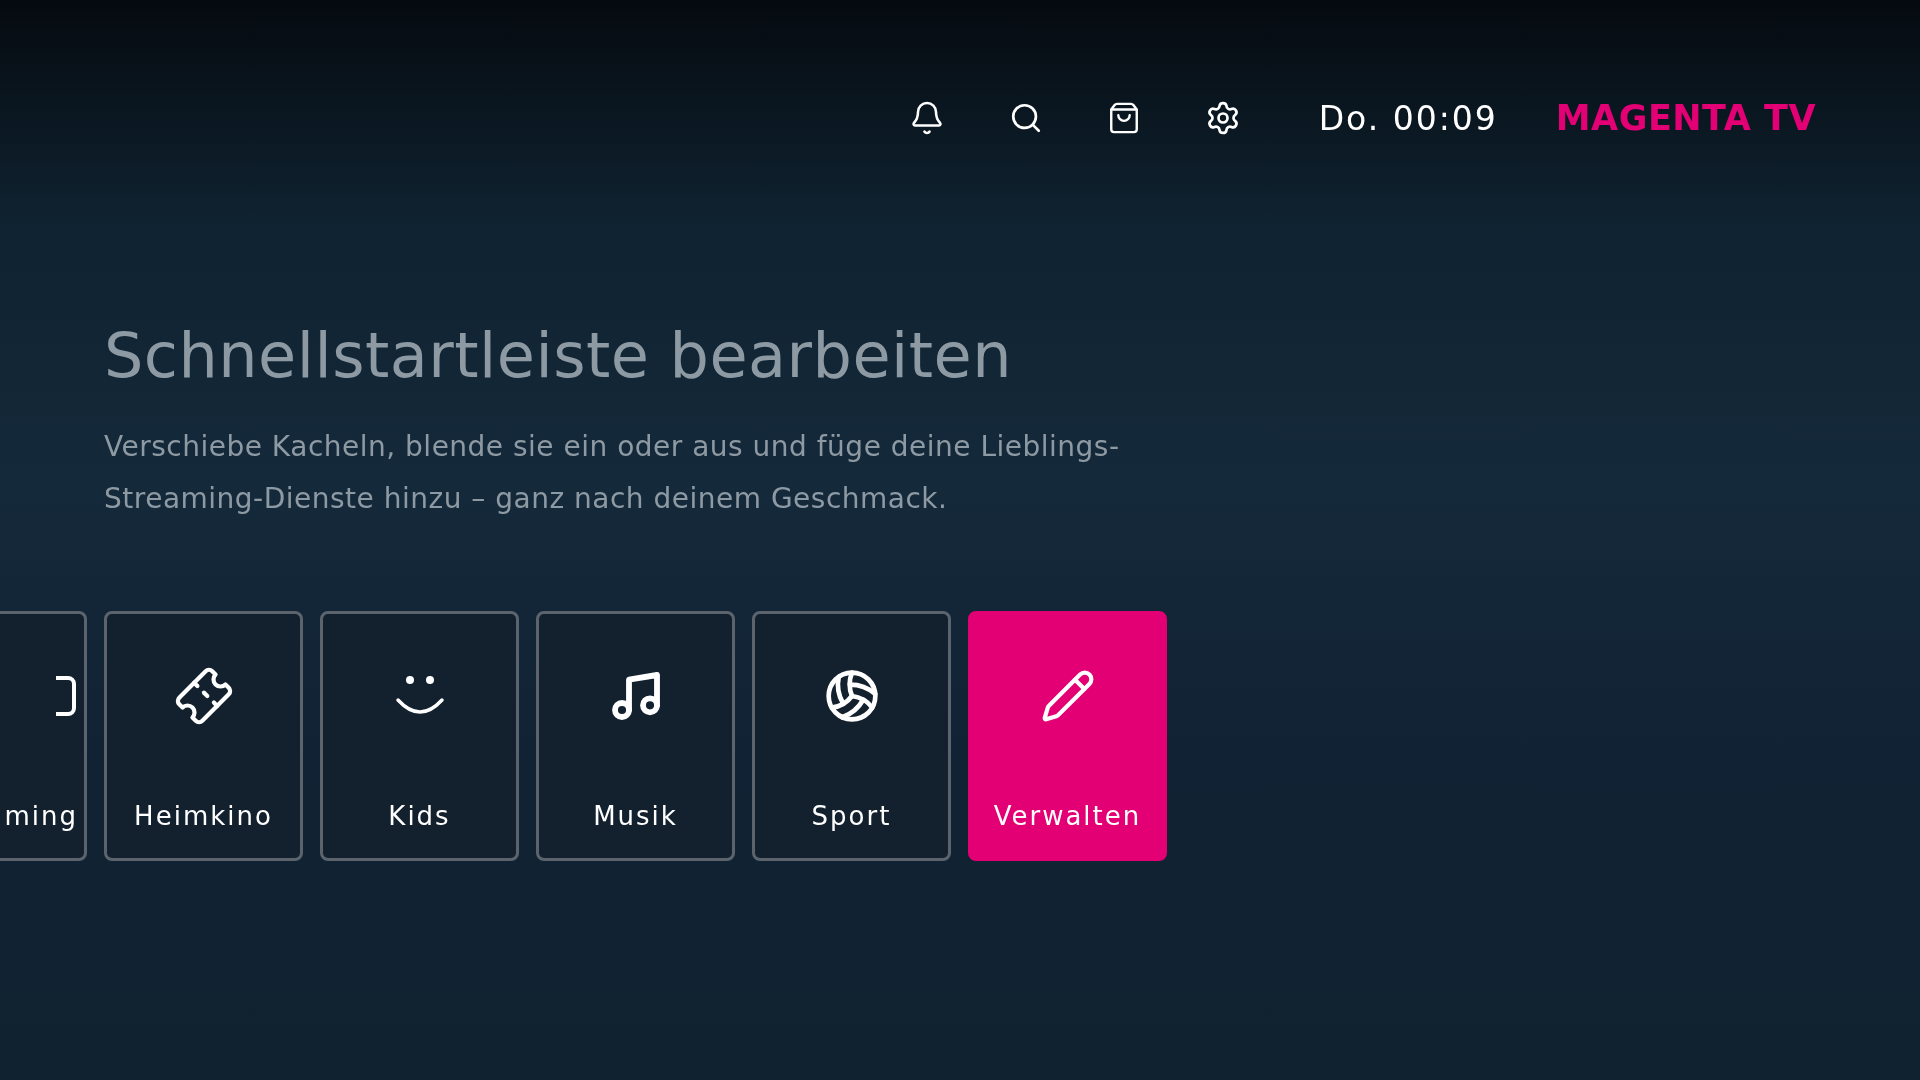 The height and width of the screenshot is (1080, 1920). I want to click on page-description: Verschiebe Kacheln, blende sie ein oder aus und füge deine Lieblings-Streaming-Dienste hinzu – ganz nach deinem Geschmack., so click(612, 472).